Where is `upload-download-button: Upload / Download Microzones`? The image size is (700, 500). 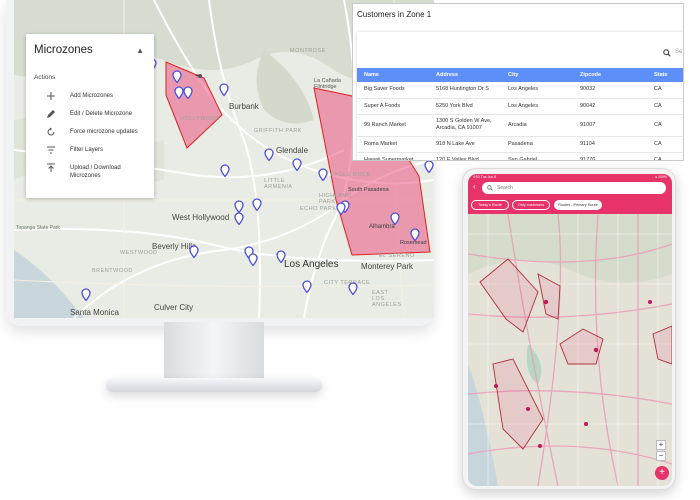
upload-download-button: Upload / Download Microzones is located at coordinates (90, 174).